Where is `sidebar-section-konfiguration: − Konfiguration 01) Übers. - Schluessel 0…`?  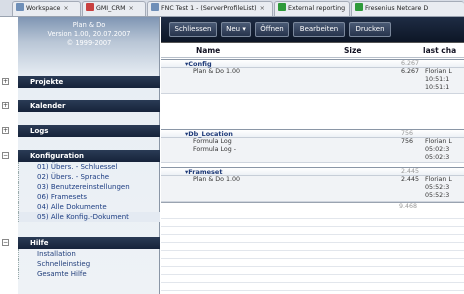
sidebar-section-konfiguration: − Konfiguration 01) Übers. - Schluessel 0… is located at coordinates (81, 186).